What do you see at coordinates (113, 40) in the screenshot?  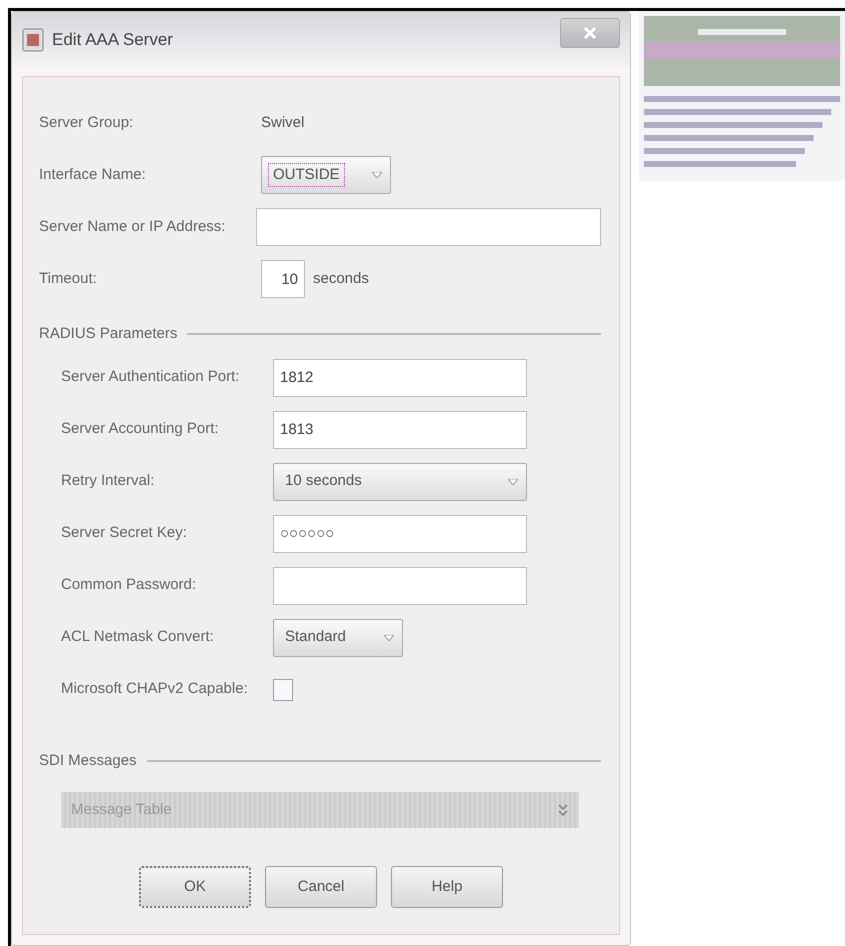 I see `window-title: Edit AAA Server` at bounding box center [113, 40].